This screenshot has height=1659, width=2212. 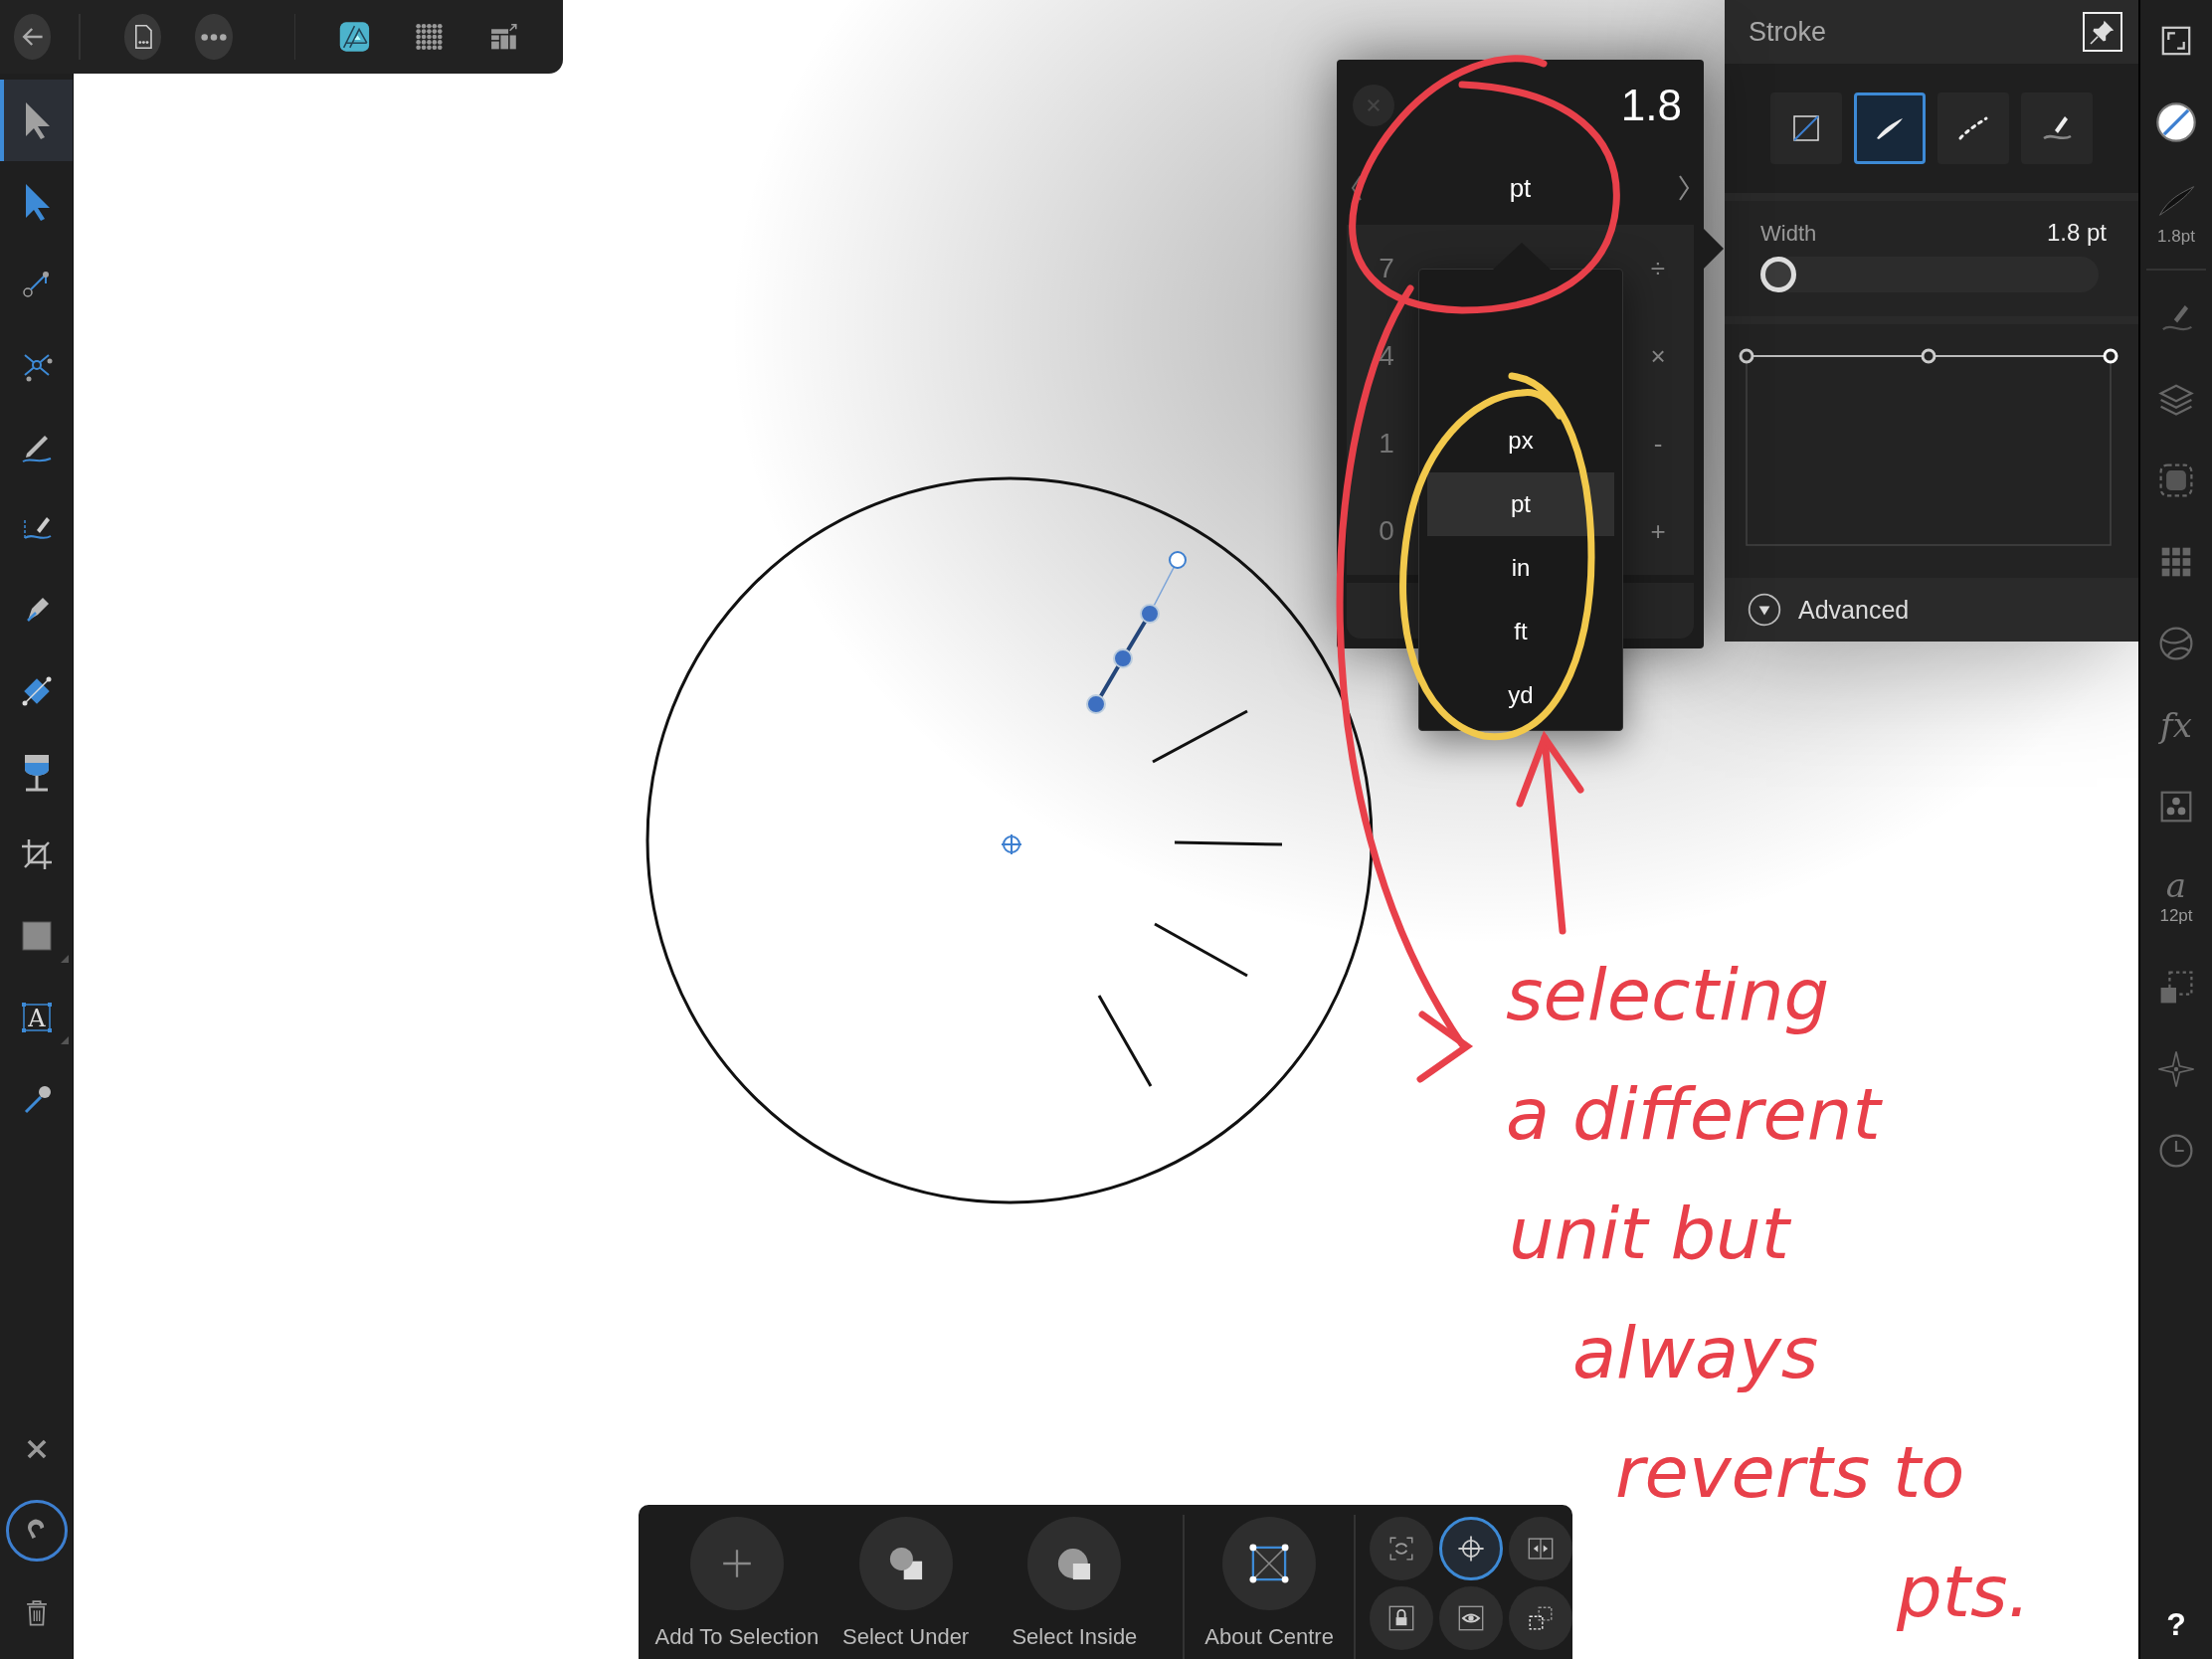 What do you see at coordinates (2176, 1624) in the screenshot?
I see `help-button: ?` at bounding box center [2176, 1624].